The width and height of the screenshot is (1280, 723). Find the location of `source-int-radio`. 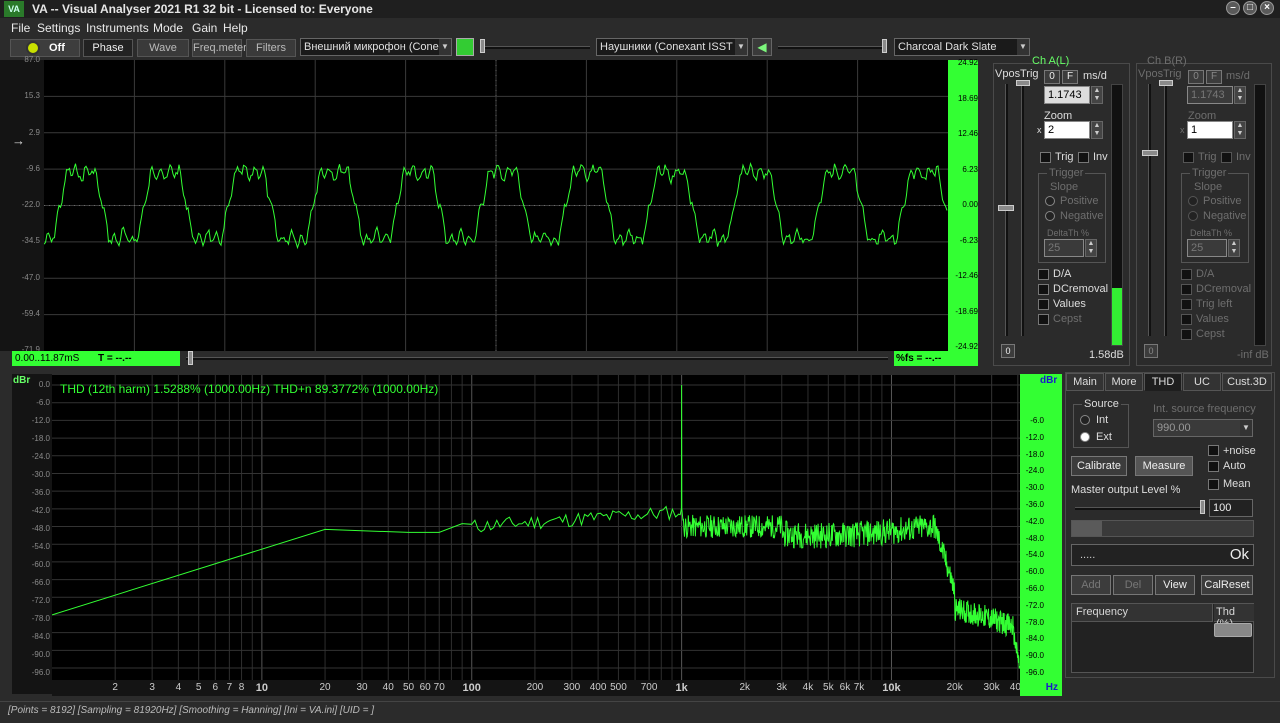

source-int-radio is located at coordinates (1085, 420).